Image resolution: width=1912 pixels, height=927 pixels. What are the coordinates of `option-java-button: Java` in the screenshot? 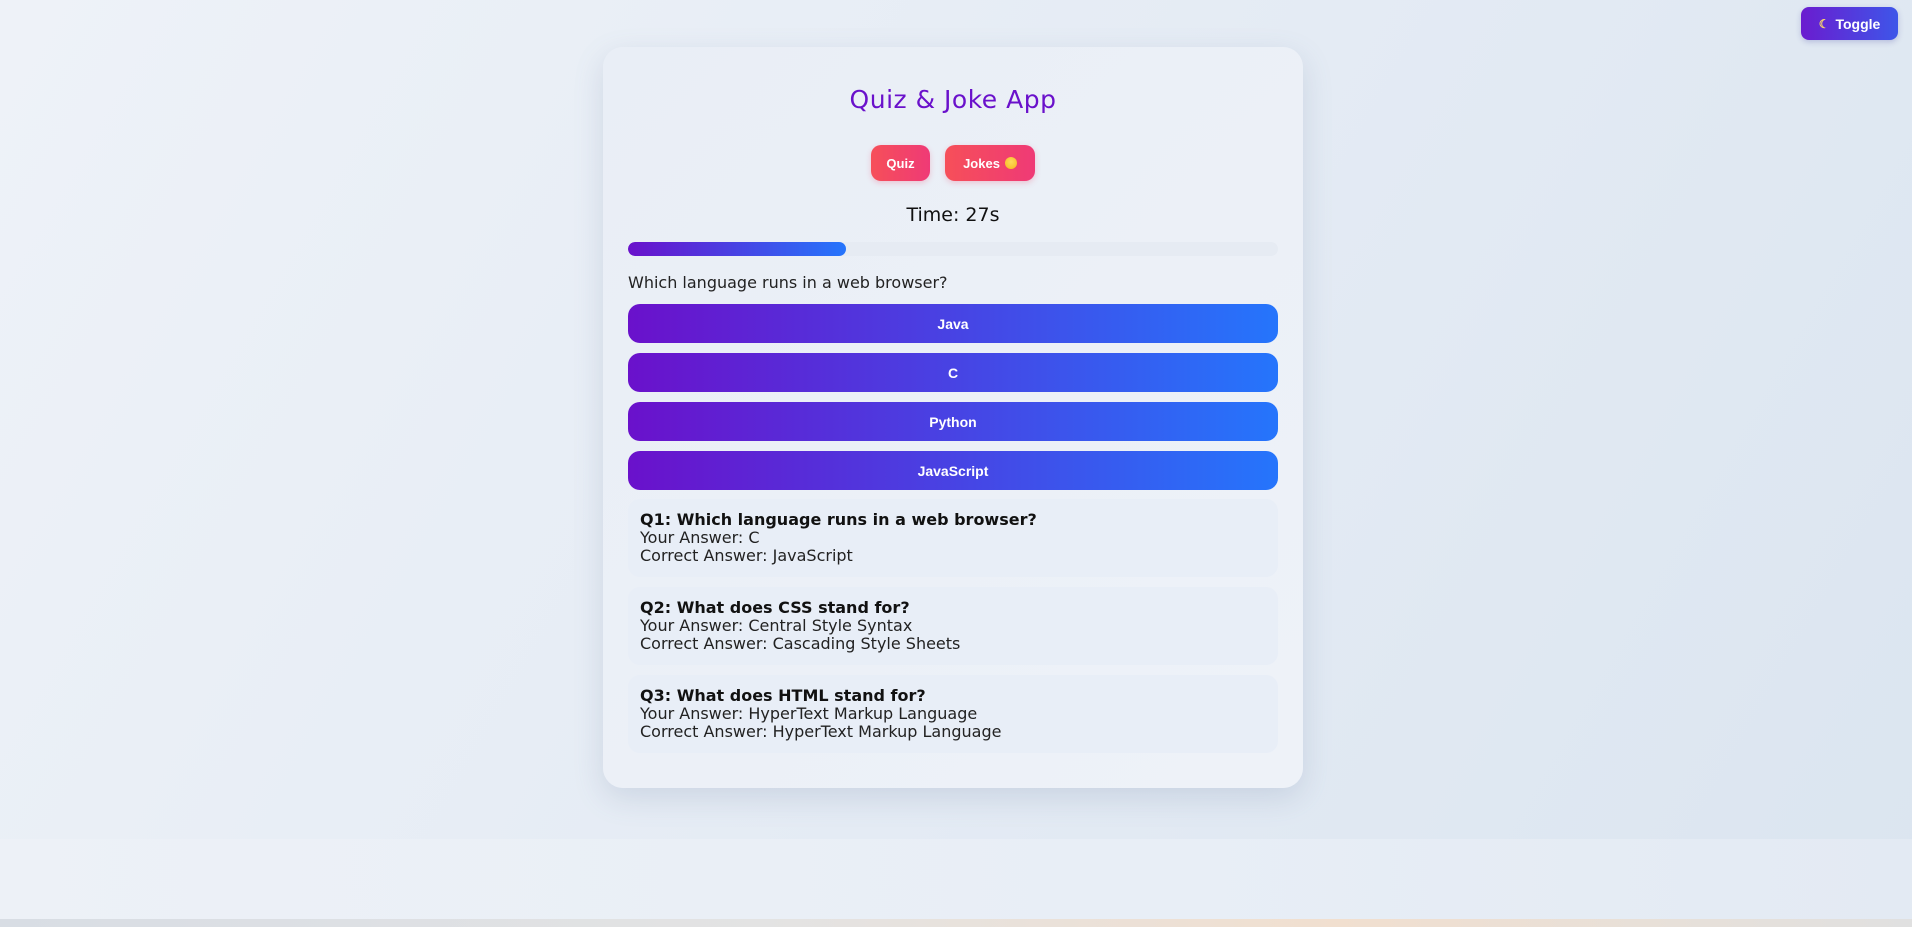 It's located at (953, 323).